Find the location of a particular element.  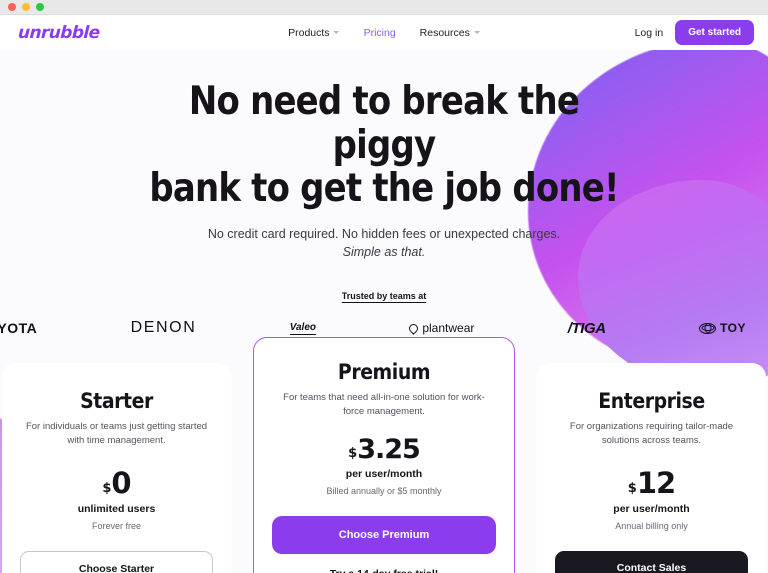

brand-logo-stiga: /TIGA is located at coordinates (587, 328).